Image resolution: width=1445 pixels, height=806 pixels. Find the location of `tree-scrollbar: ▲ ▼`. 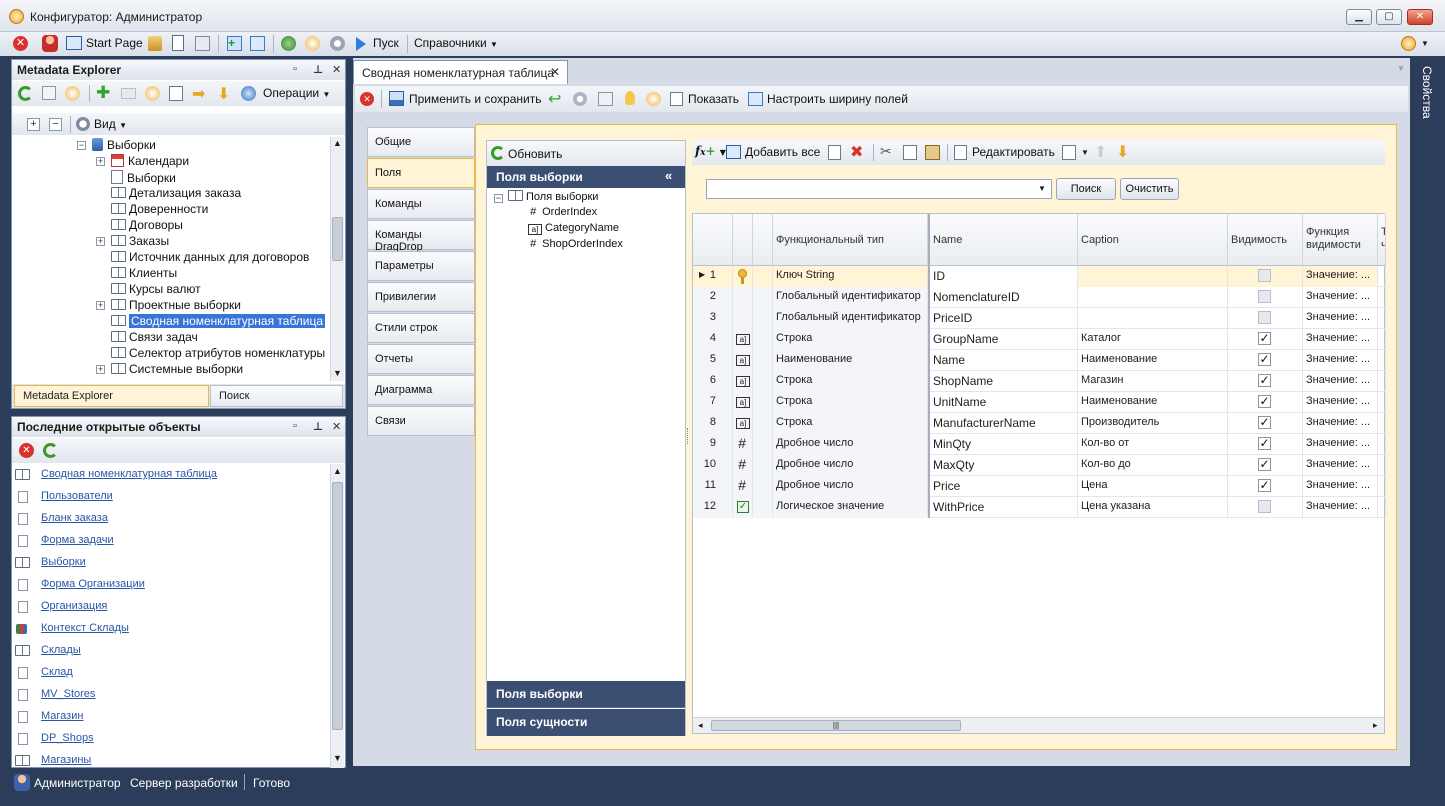

tree-scrollbar: ▲ ▼ is located at coordinates (337, 259).